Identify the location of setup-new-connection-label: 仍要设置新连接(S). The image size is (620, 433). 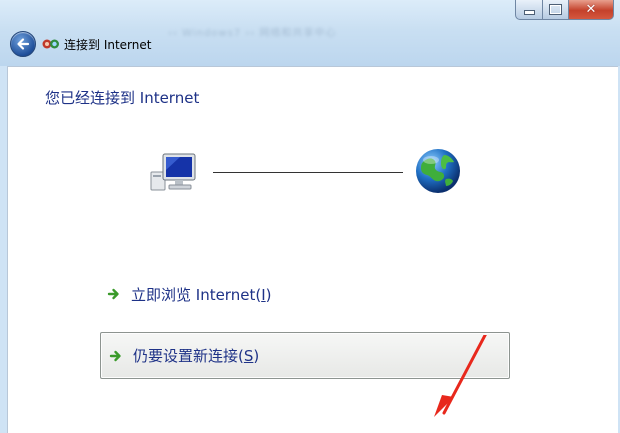
(196, 355).